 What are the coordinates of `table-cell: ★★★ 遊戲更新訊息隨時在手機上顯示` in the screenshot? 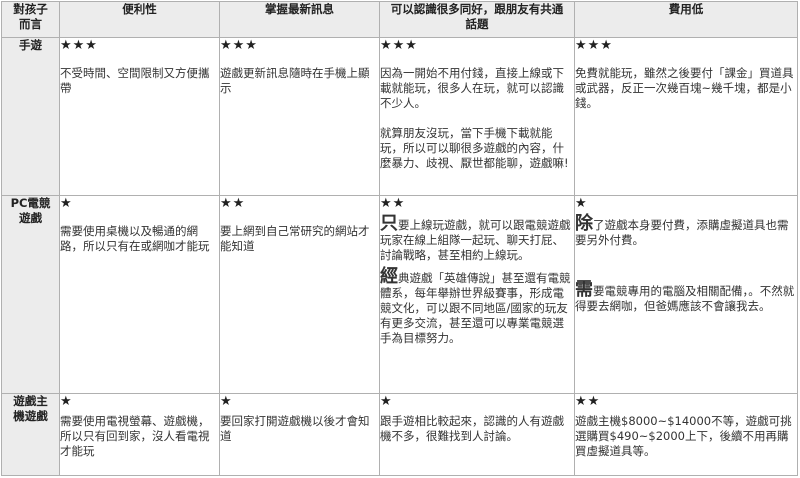 It's located at (299, 116).